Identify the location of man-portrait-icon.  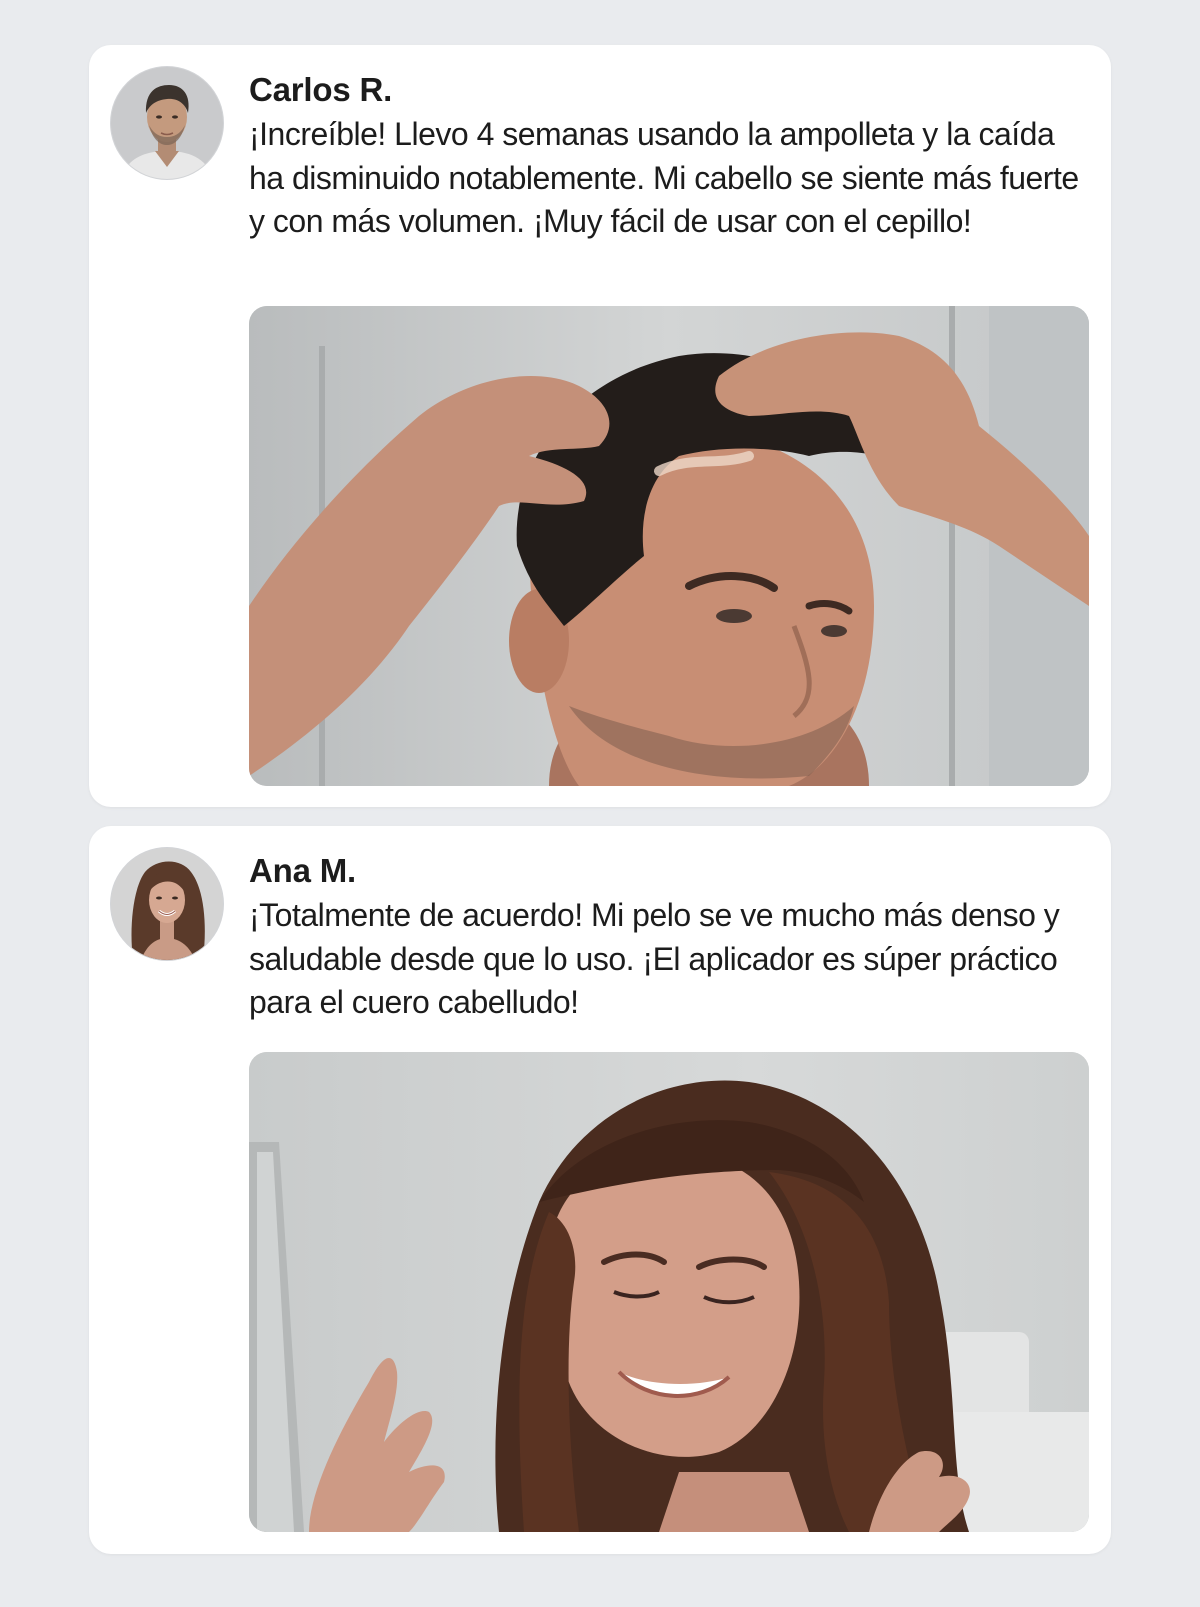
(167, 123).